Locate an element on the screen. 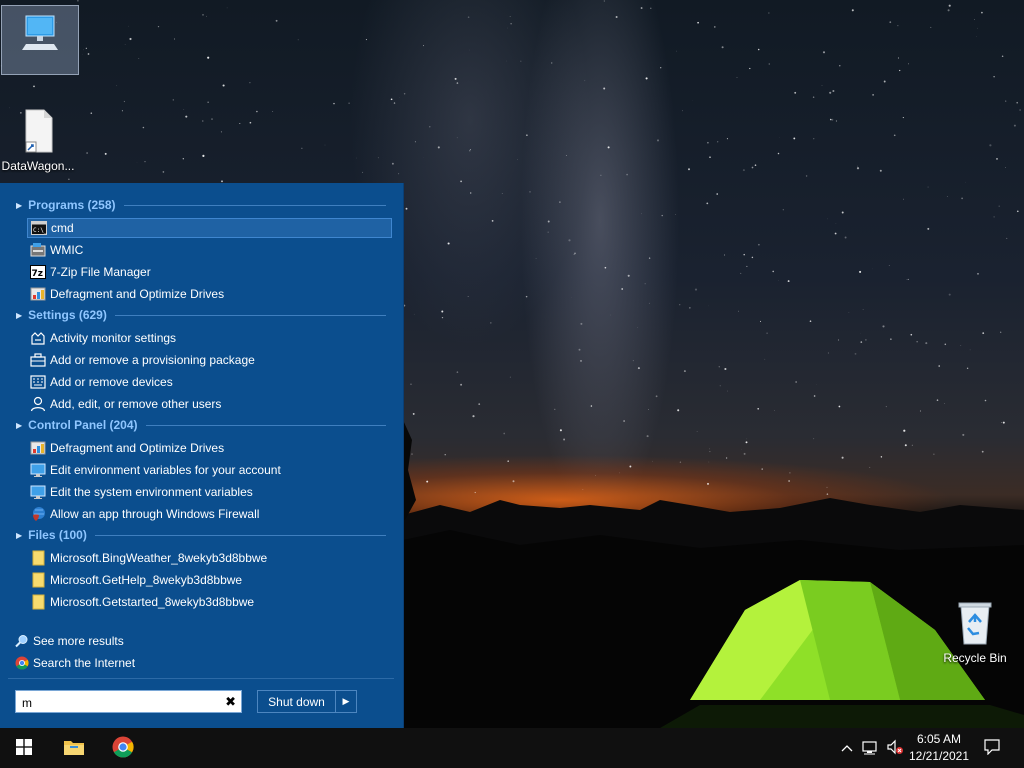 The height and width of the screenshot is (768, 1024). file-explorer-icon is located at coordinates (74, 748).